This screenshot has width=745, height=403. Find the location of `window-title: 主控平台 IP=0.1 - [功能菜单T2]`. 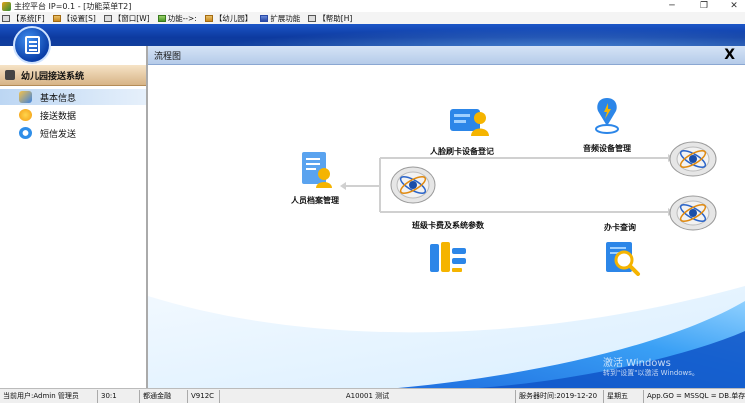

window-title: 主控平台 IP=0.1 - [功能菜单T2] is located at coordinates (73, 6).